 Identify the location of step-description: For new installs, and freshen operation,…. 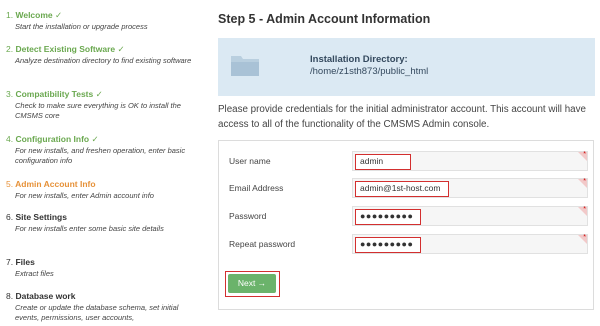
(100, 155).